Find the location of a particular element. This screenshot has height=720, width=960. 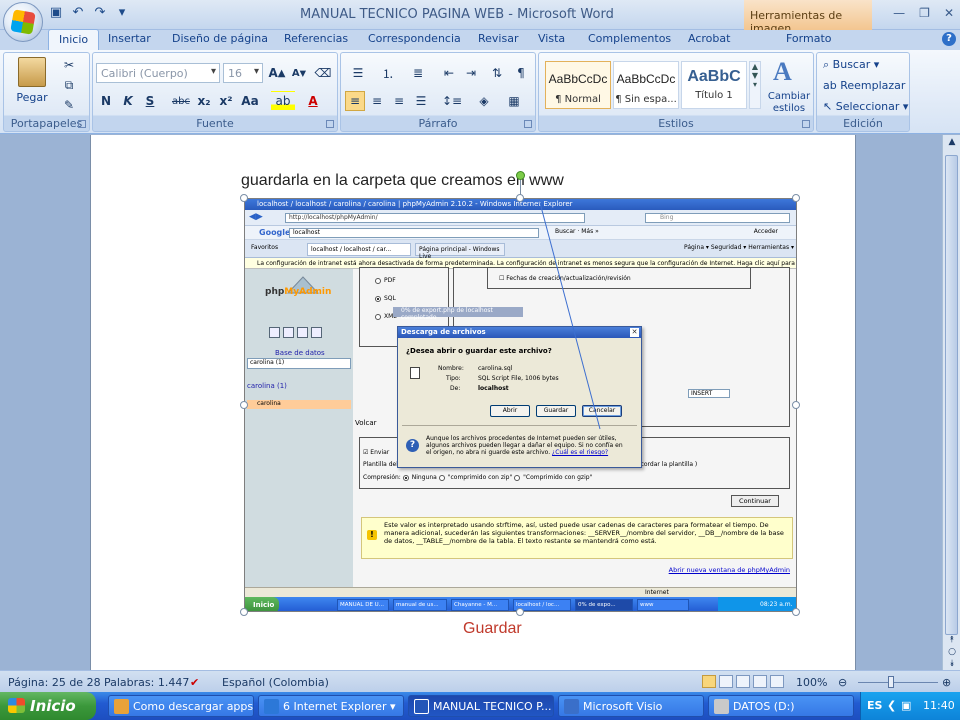

align-center-icon: ≡ is located at coordinates (377, 101).